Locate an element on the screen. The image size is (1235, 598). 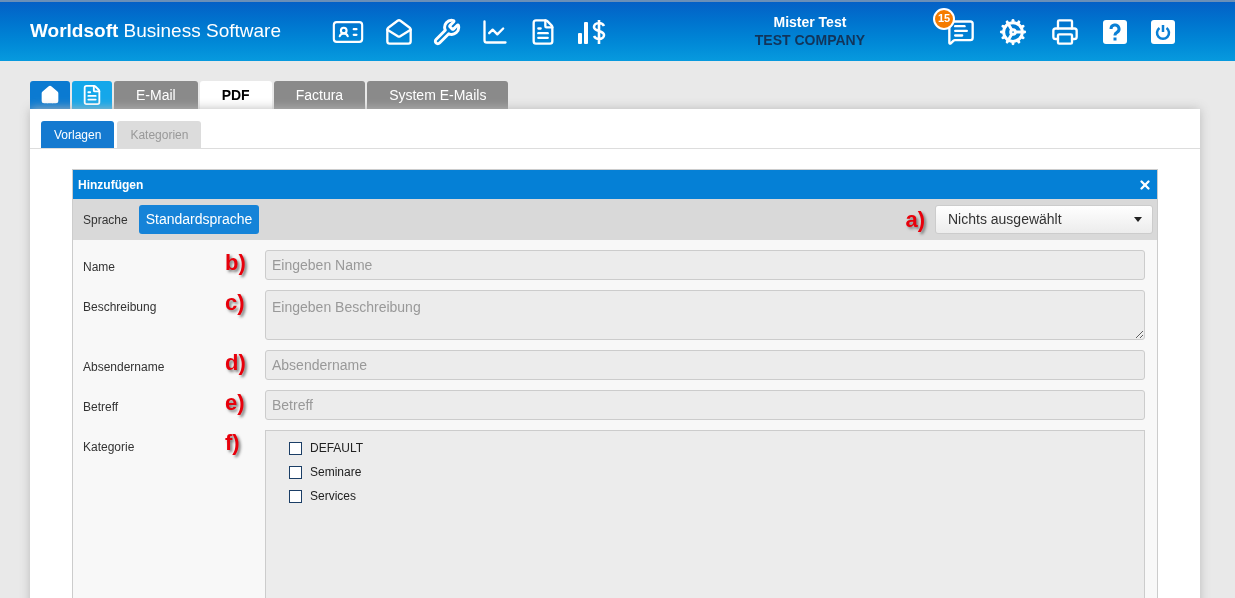
document-icon is located at coordinates (92, 95).